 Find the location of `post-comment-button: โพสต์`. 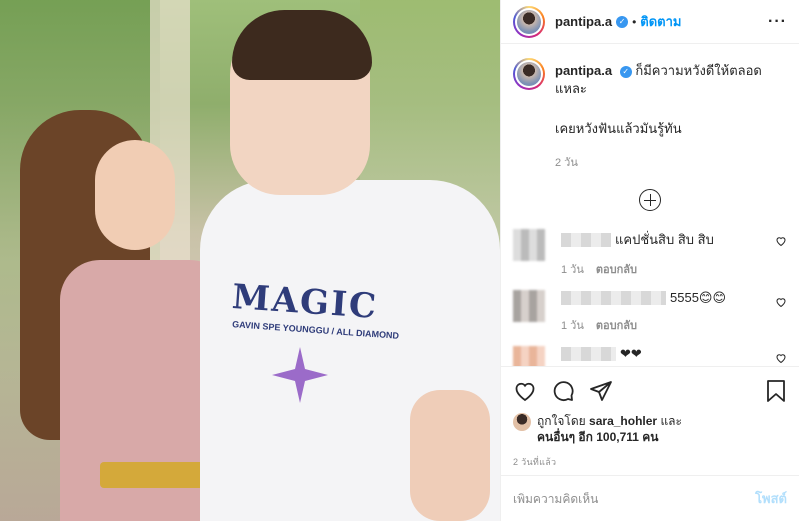

post-comment-button: โพสต์ is located at coordinates (771, 498).